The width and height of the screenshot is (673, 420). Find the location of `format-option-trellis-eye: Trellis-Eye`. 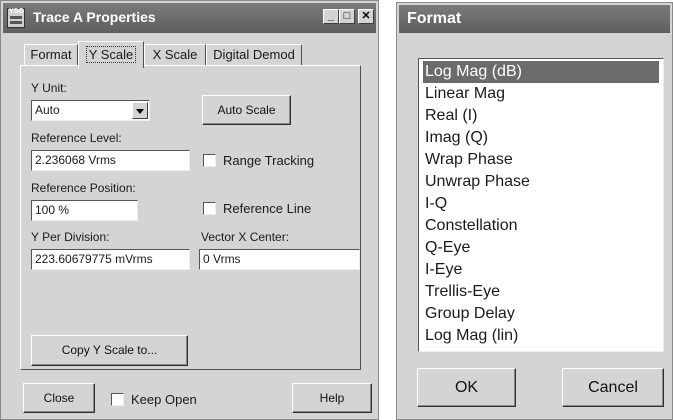

format-option-trellis-eye: Trellis-Eye is located at coordinates (462, 292).